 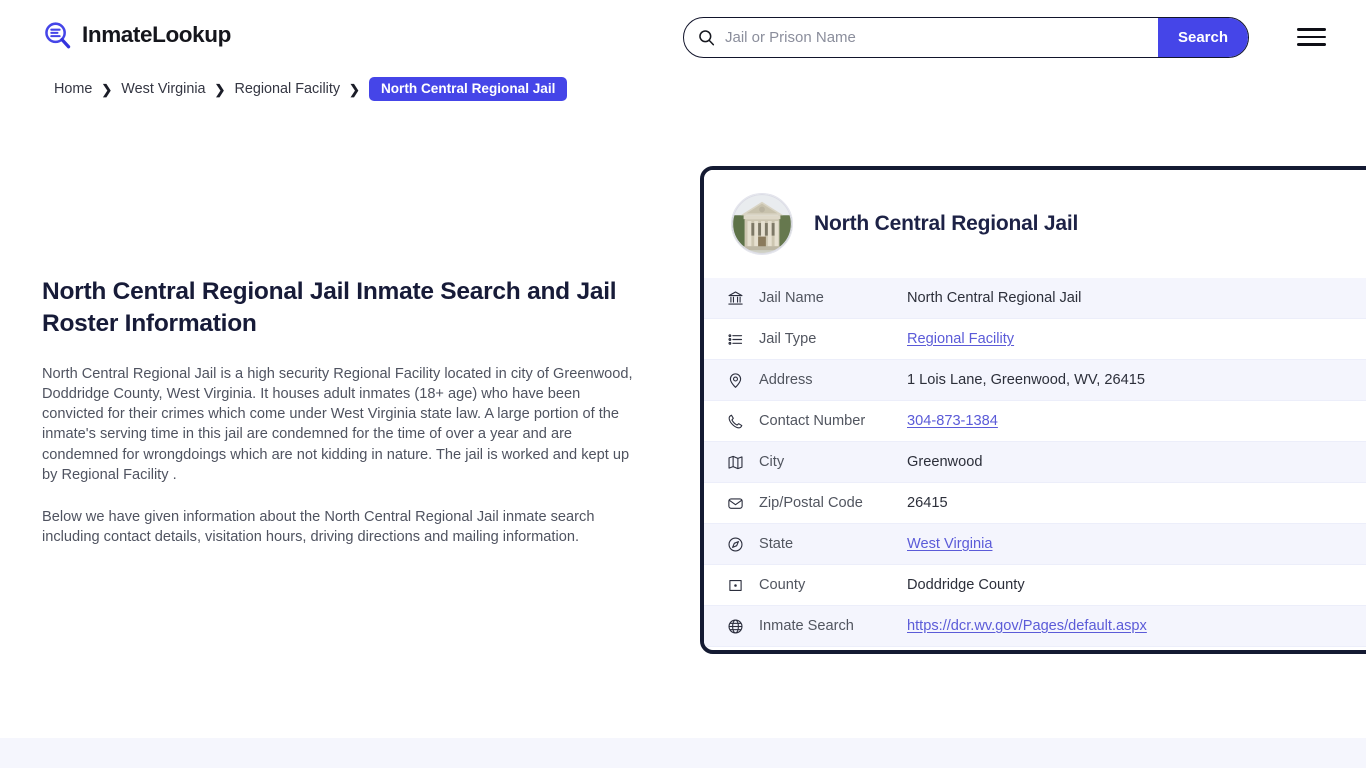 What do you see at coordinates (966, 585) in the screenshot?
I see `row-value: Doddridge County` at bounding box center [966, 585].